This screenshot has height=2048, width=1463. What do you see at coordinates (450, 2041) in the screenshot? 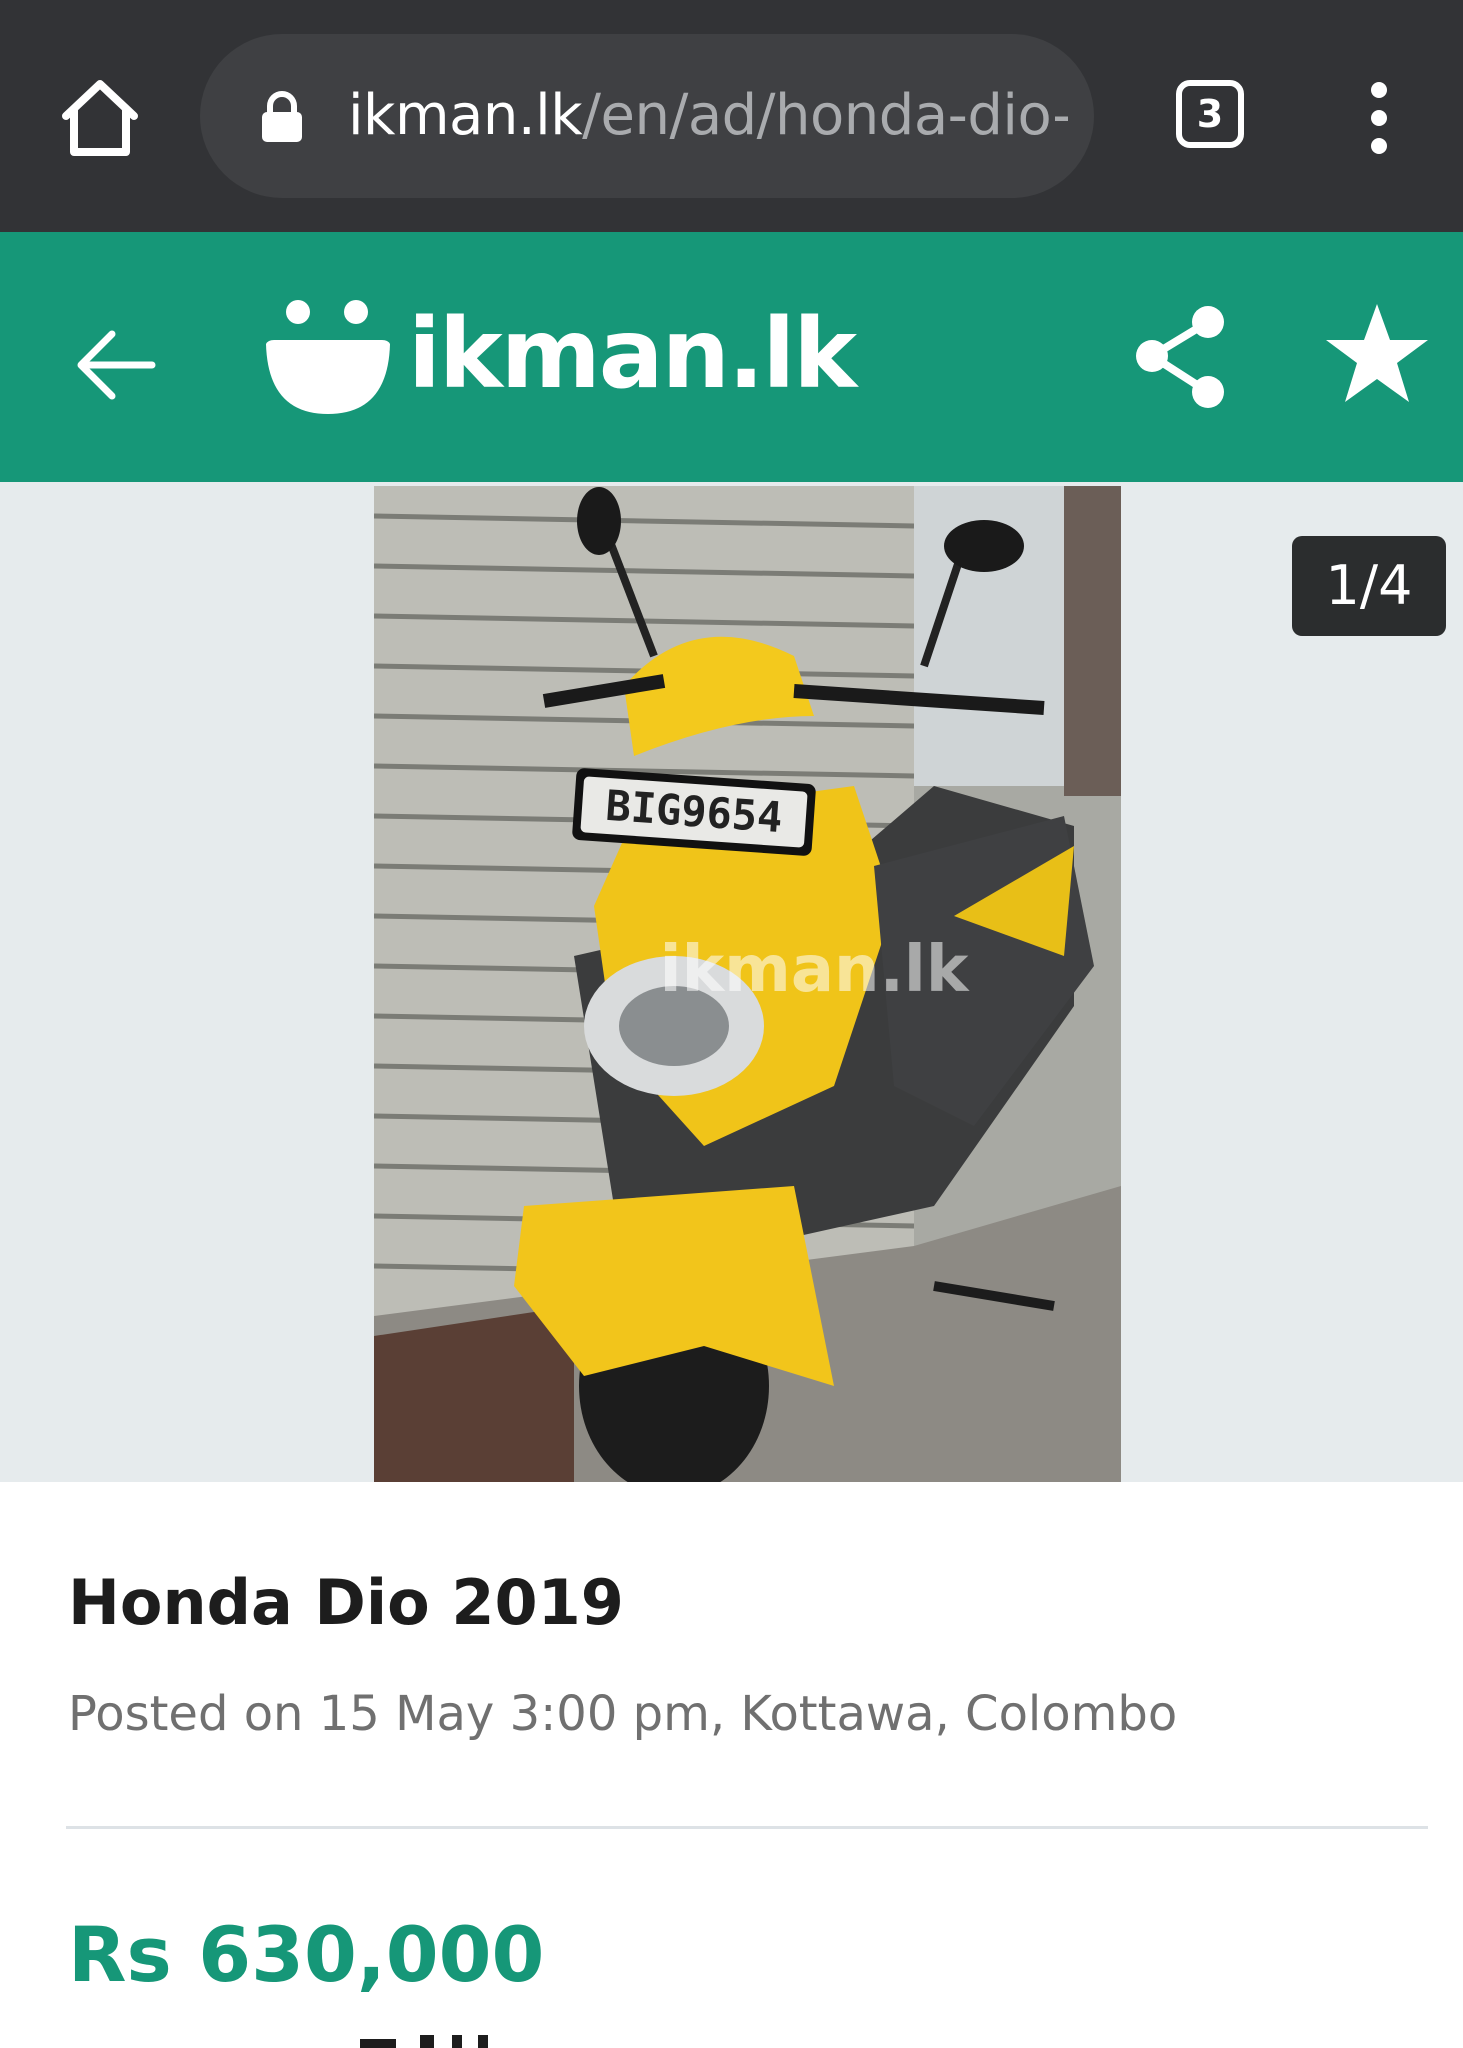
I see `cut-off-text` at bounding box center [450, 2041].